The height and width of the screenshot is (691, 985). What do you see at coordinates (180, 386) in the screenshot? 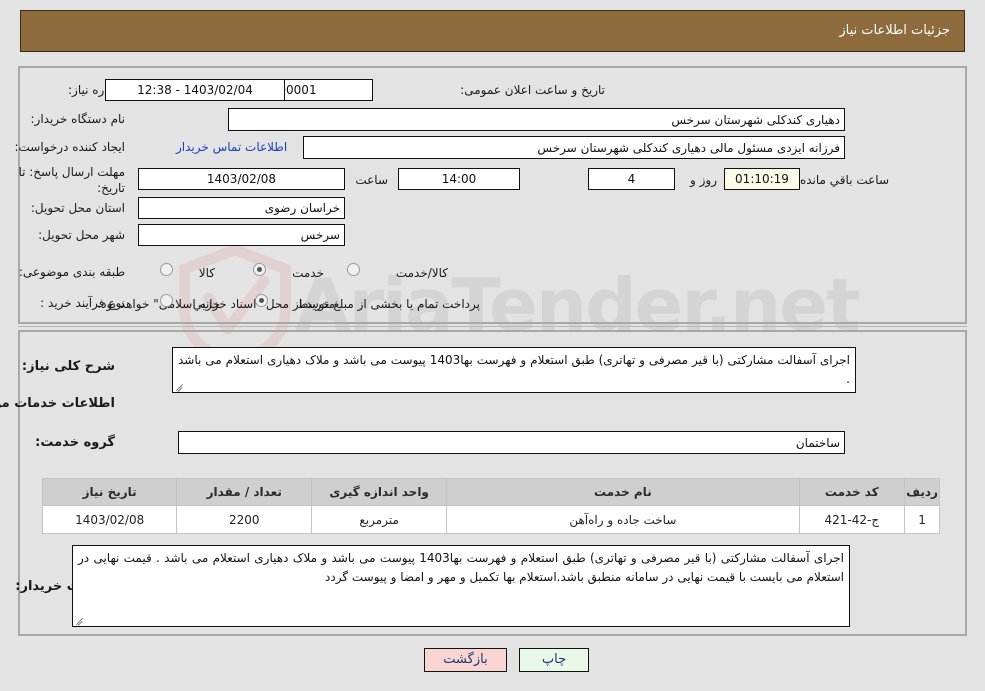
I see `resize-grip-icon` at bounding box center [180, 386].